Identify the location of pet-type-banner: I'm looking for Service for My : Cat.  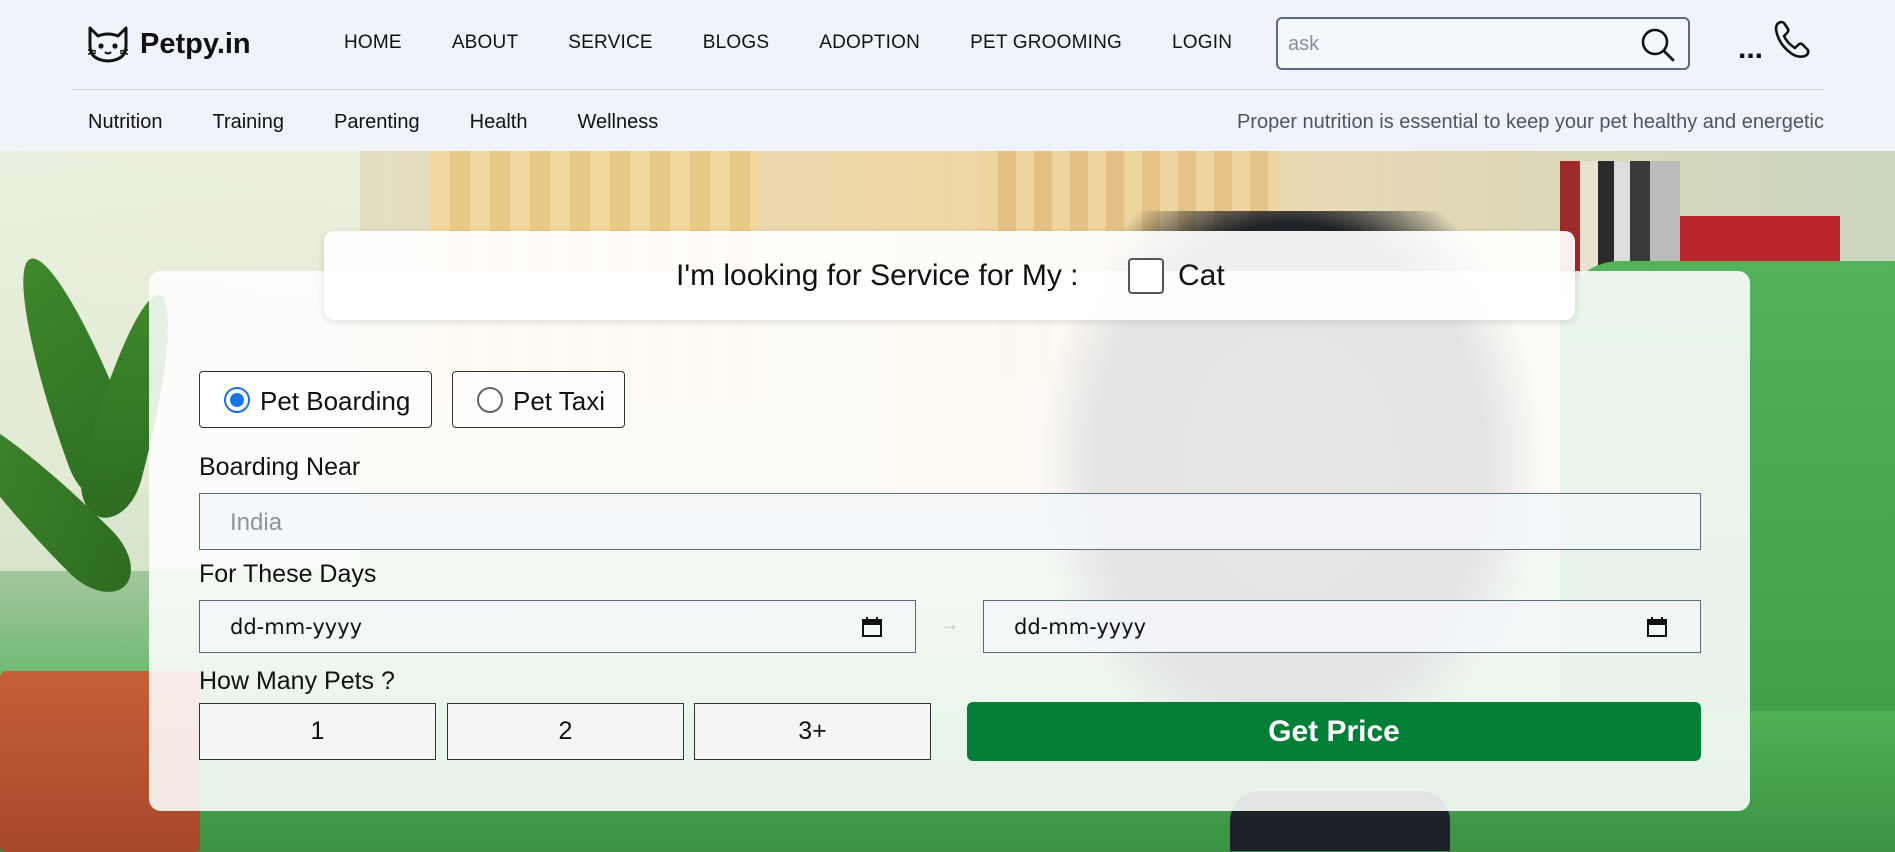
(949, 275).